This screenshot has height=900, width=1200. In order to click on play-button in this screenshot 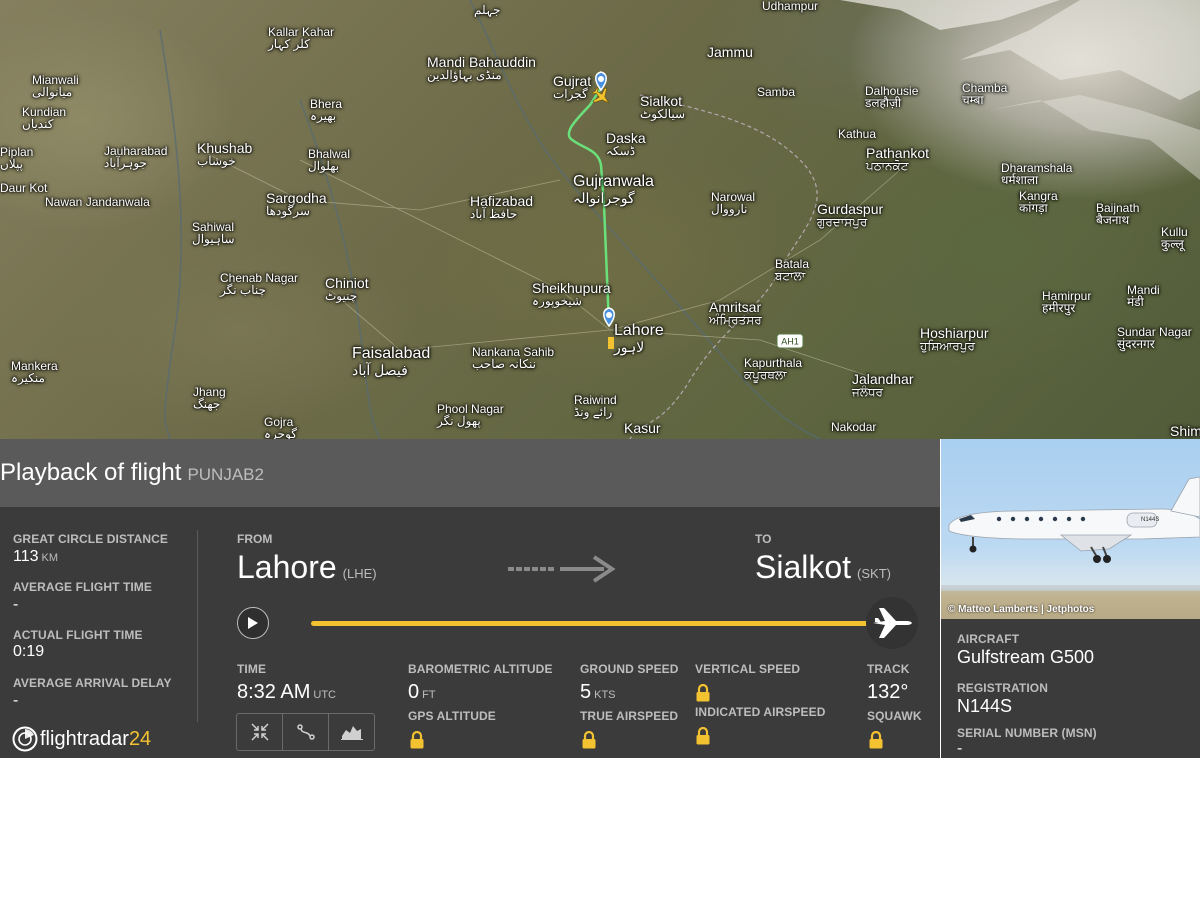, I will do `click(253, 623)`.